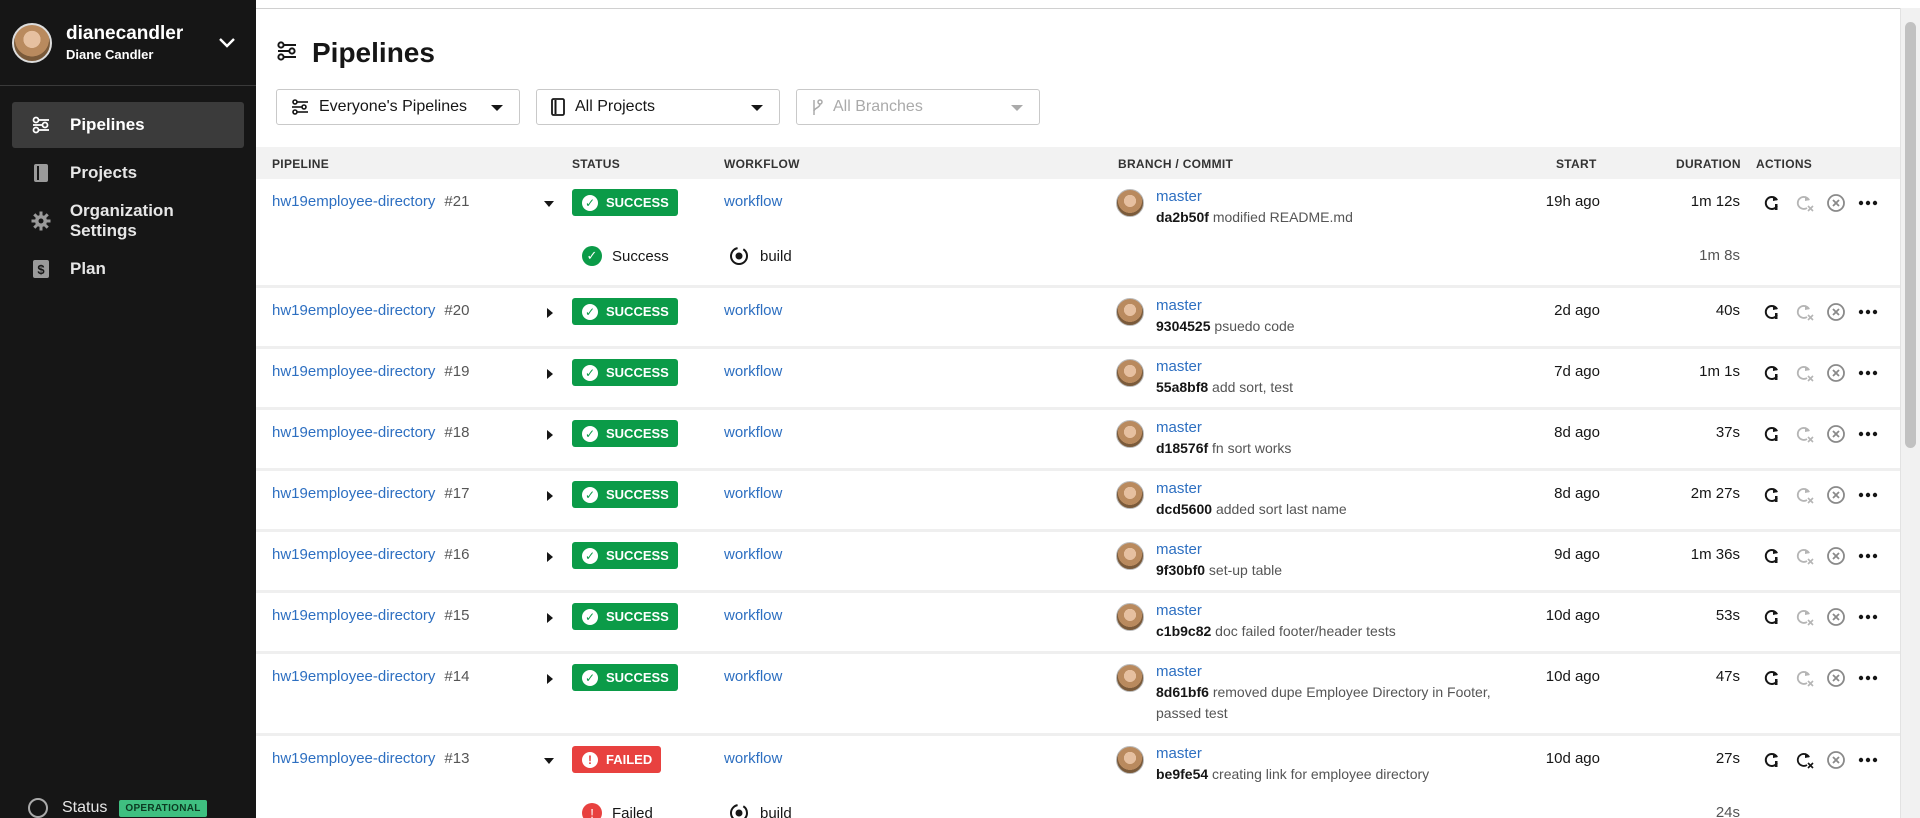 This screenshot has width=1920, height=818. What do you see at coordinates (1182, 217) in the screenshot?
I see `commit-sha: da2b50f` at bounding box center [1182, 217].